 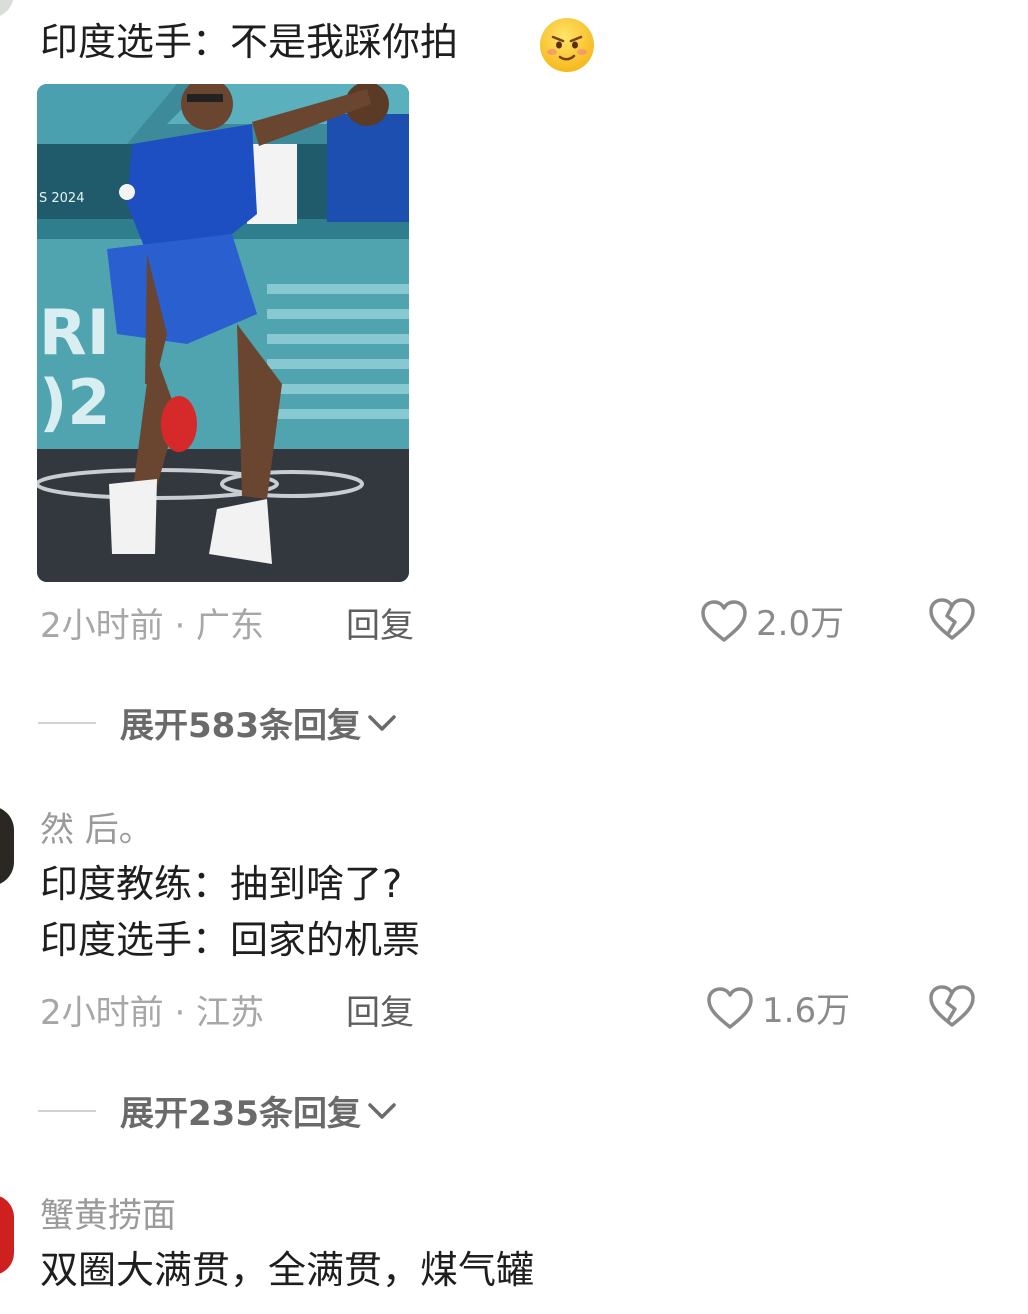 I want to click on comment-text: 印度选手：不是我踩你拍, so click(x=249, y=42).